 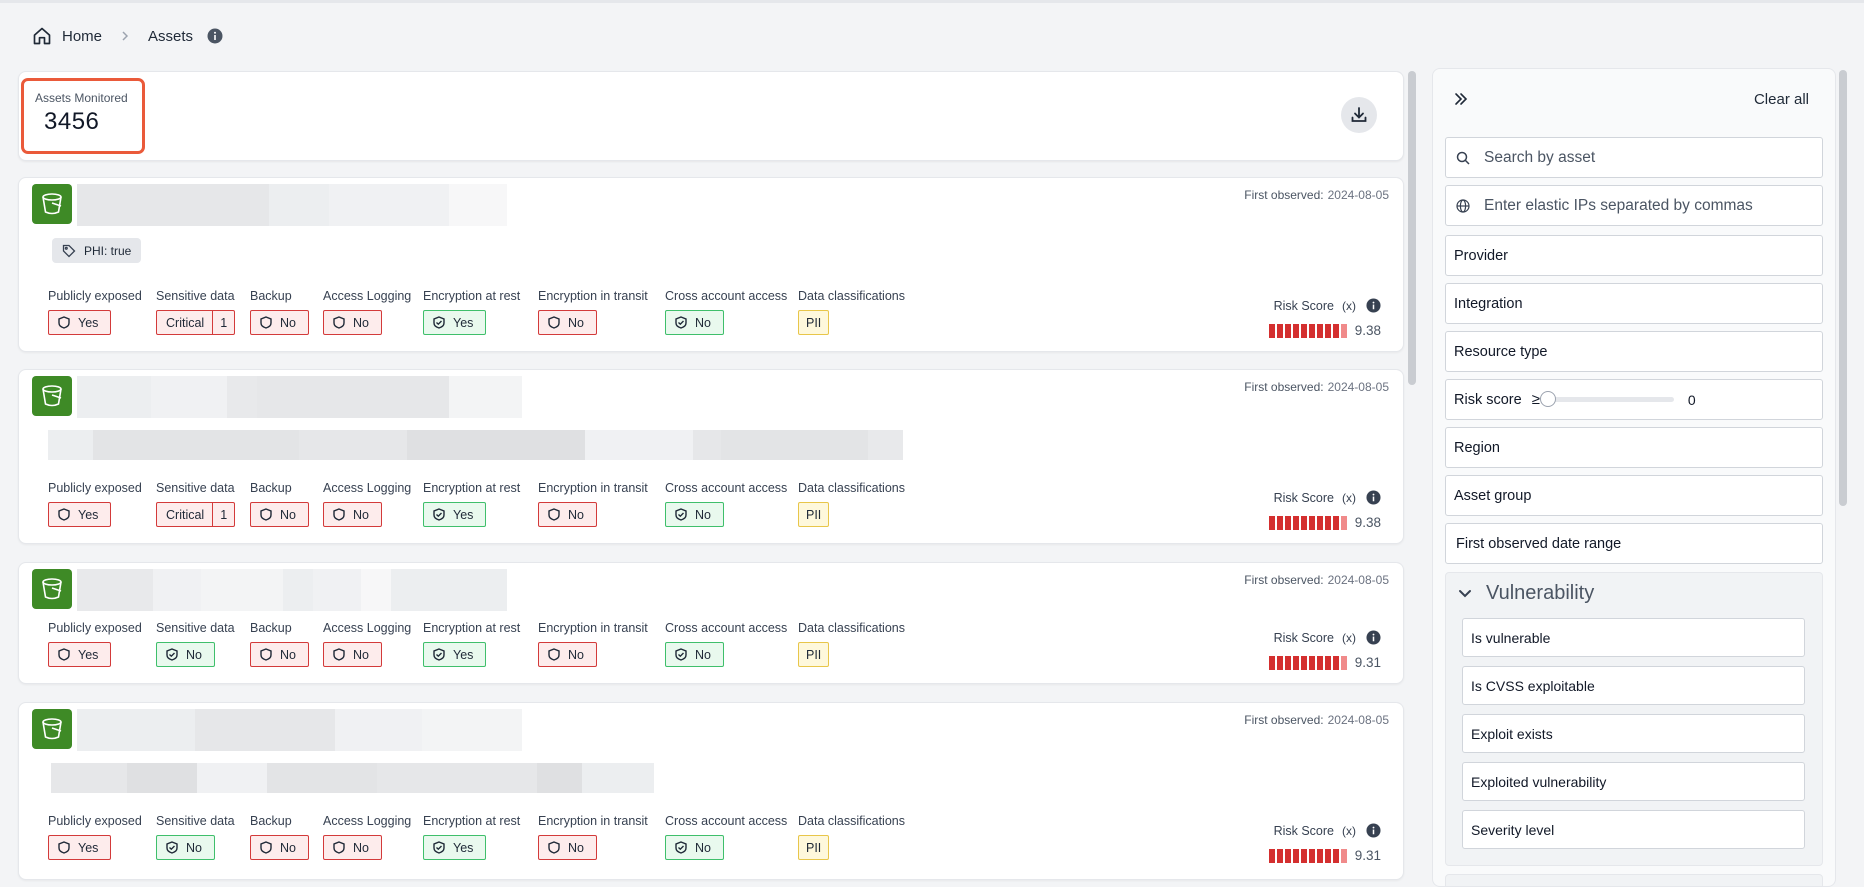 I want to click on download-icon, so click(x=1359, y=114).